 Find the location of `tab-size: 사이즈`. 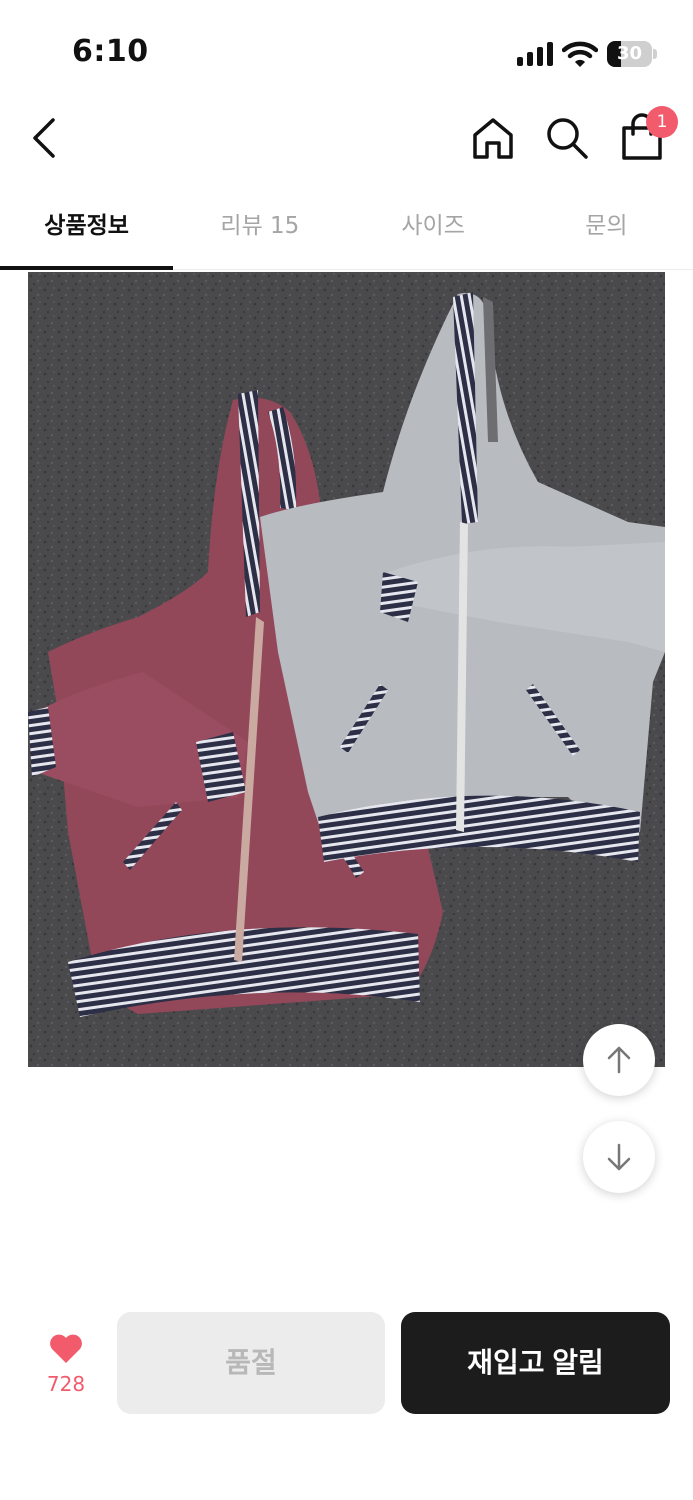

tab-size: 사이즈 is located at coordinates (433, 229).